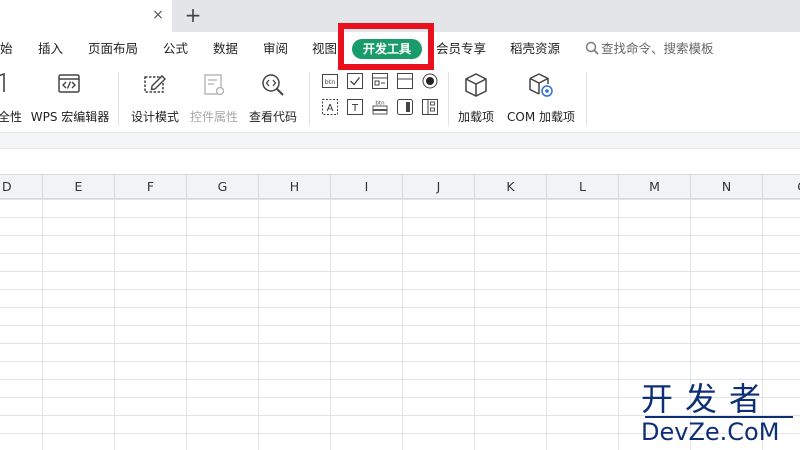 The width and height of the screenshot is (800, 450). Describe the element at coordinates (380, 107) in the screenshot. I see `spin-control-icon: btn` at that location.